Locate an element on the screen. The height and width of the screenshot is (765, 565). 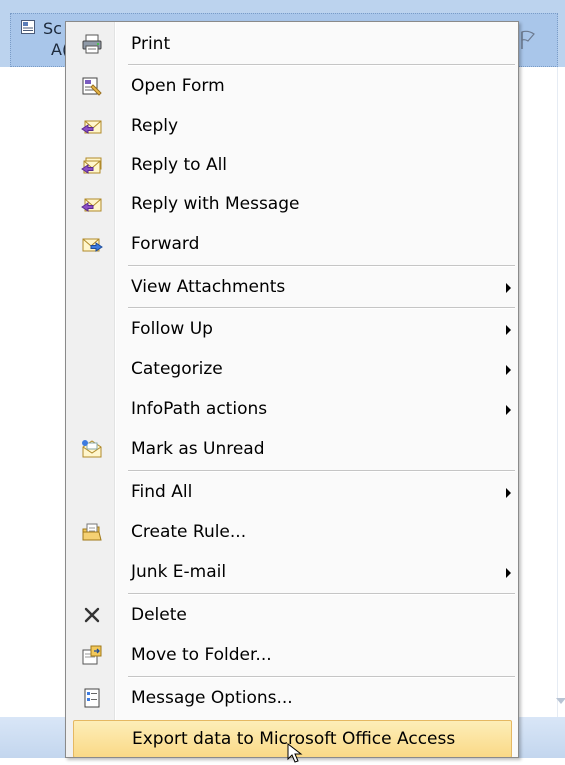
menu-item-find-all: Find All is located at coordinates (292, 492).